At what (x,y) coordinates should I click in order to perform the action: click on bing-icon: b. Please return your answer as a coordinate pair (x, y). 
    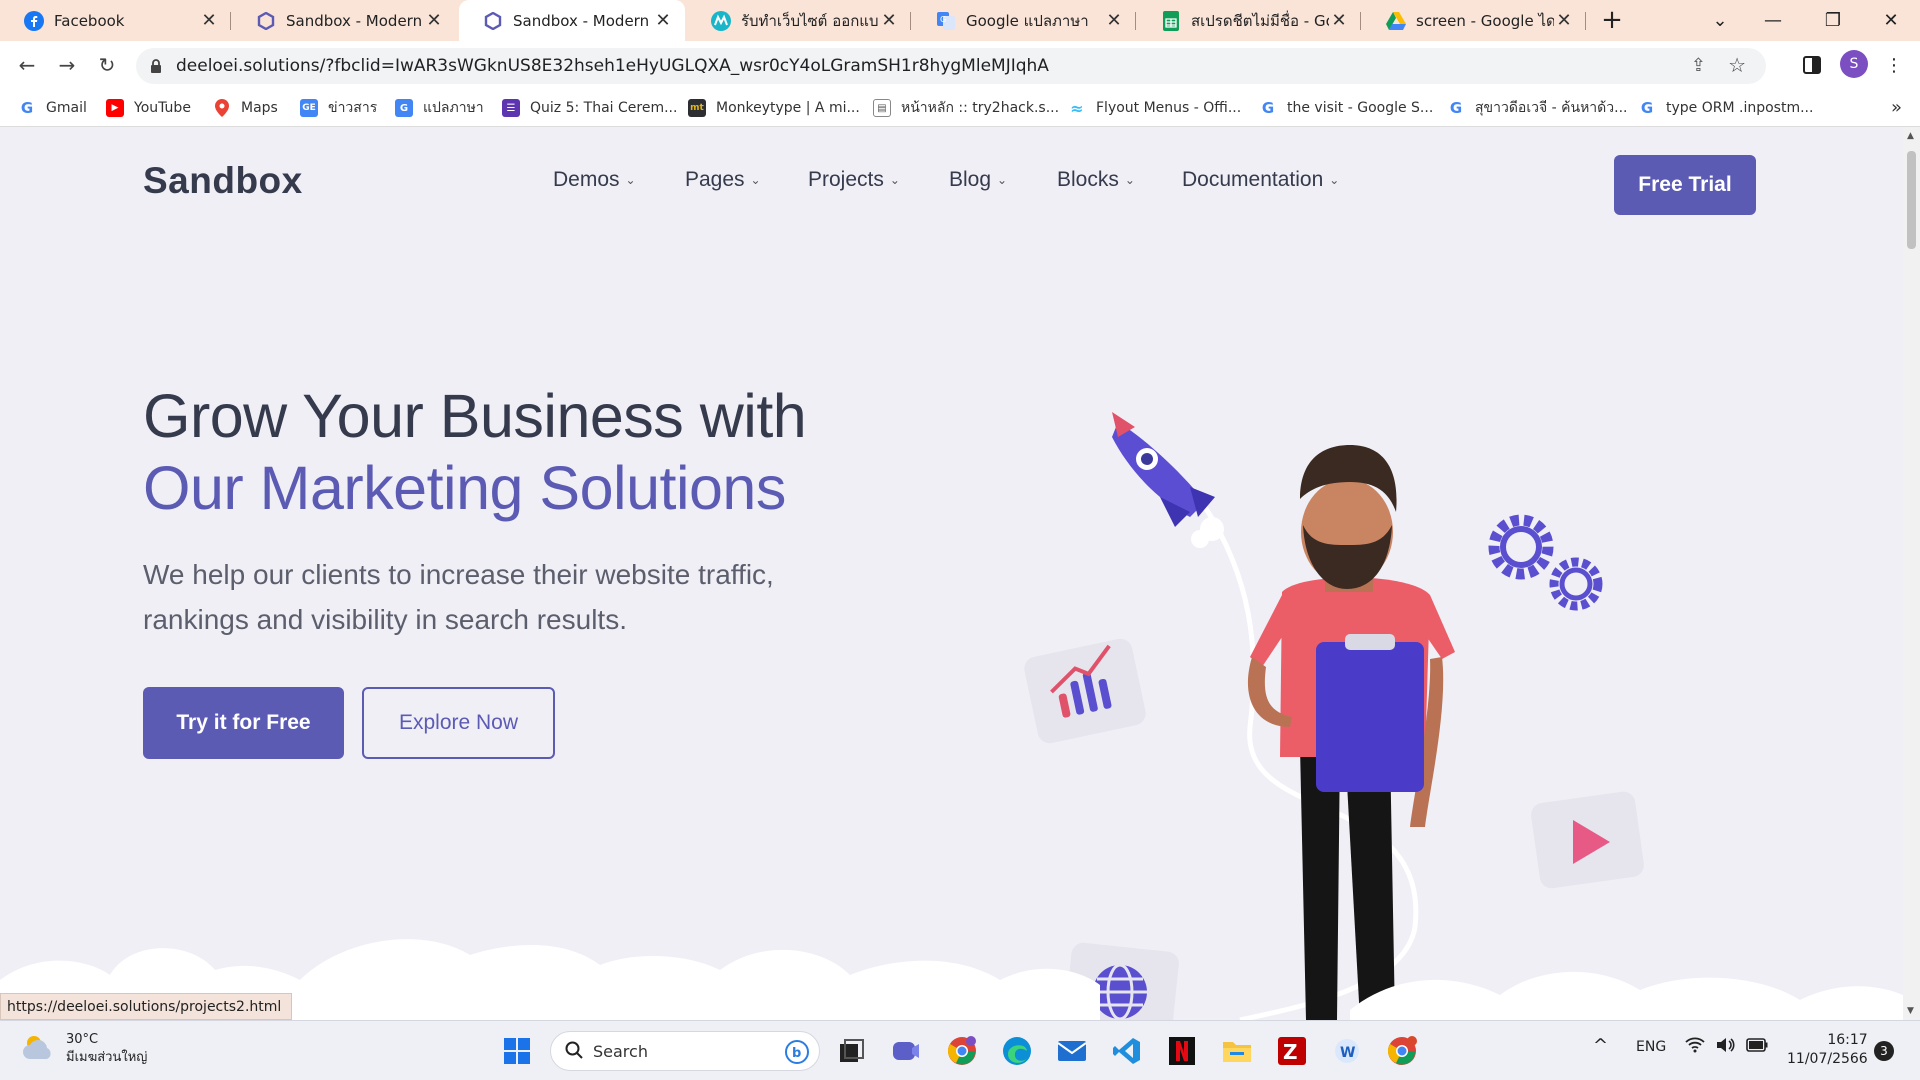
    Looking at the image, I should click on (797, 1054).